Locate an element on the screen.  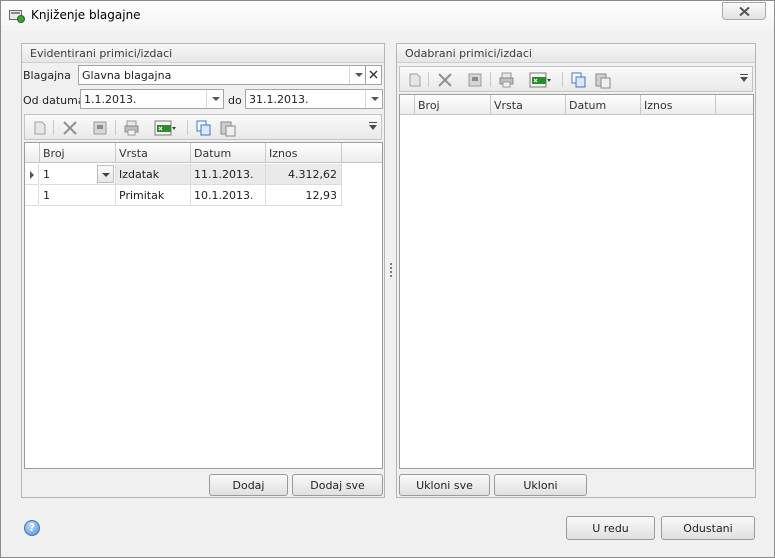
ukloni-sve-button: Ukloni sve is located at coordinates (444, 485).